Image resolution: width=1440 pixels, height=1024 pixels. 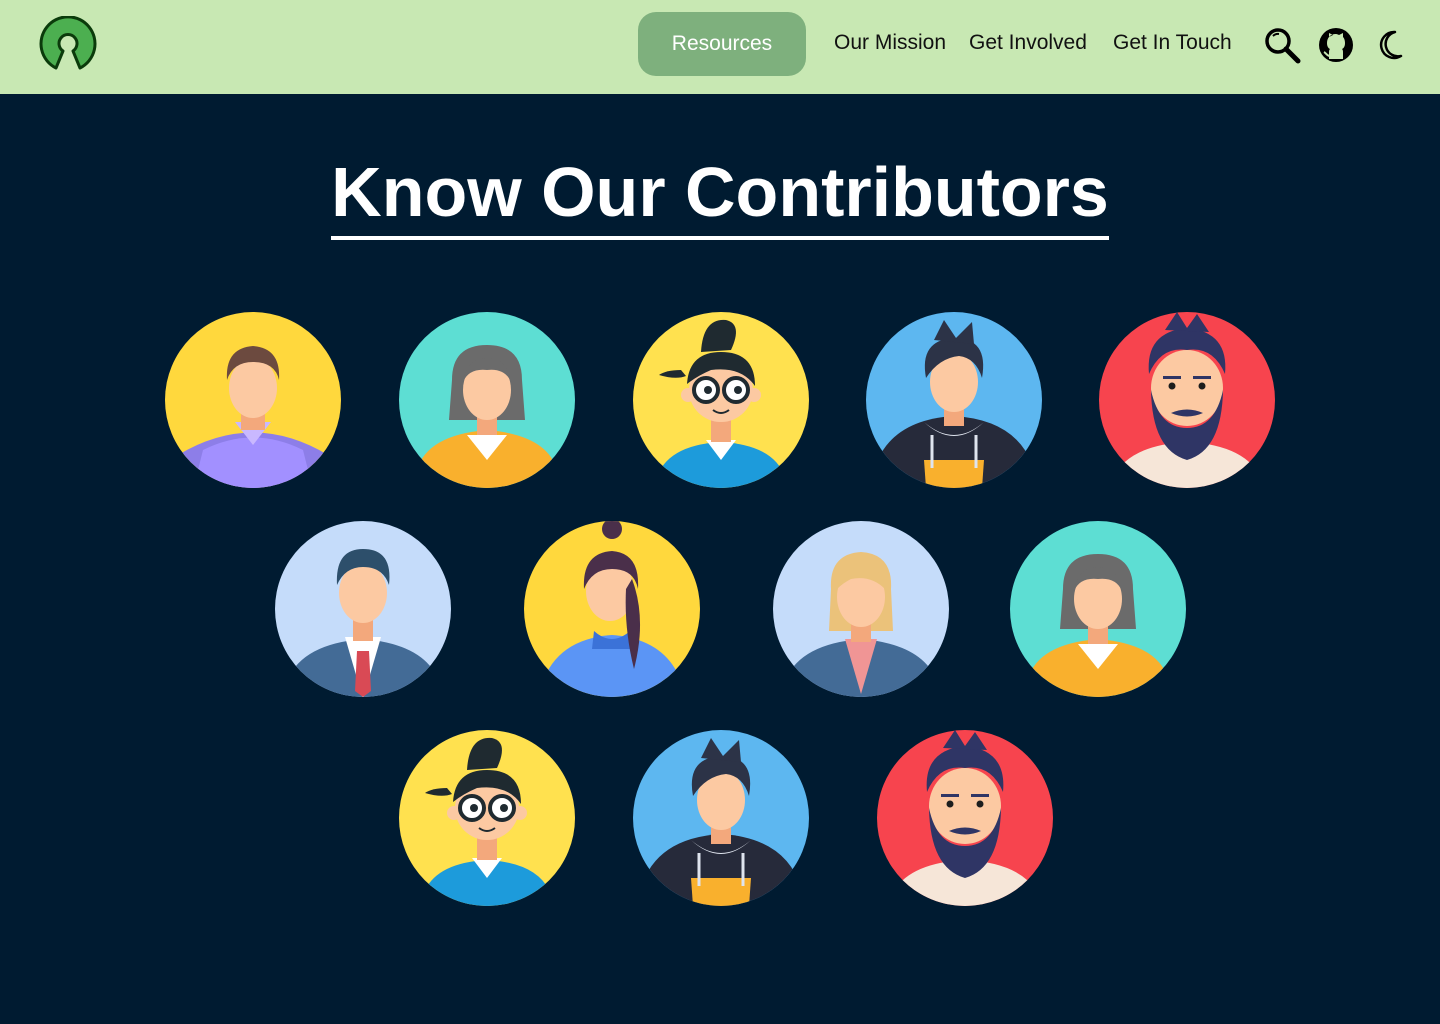 What do you see at coordinates (1282, 45) in the screenshot?
I see `search-icon` at bounding box center [1282, 45].